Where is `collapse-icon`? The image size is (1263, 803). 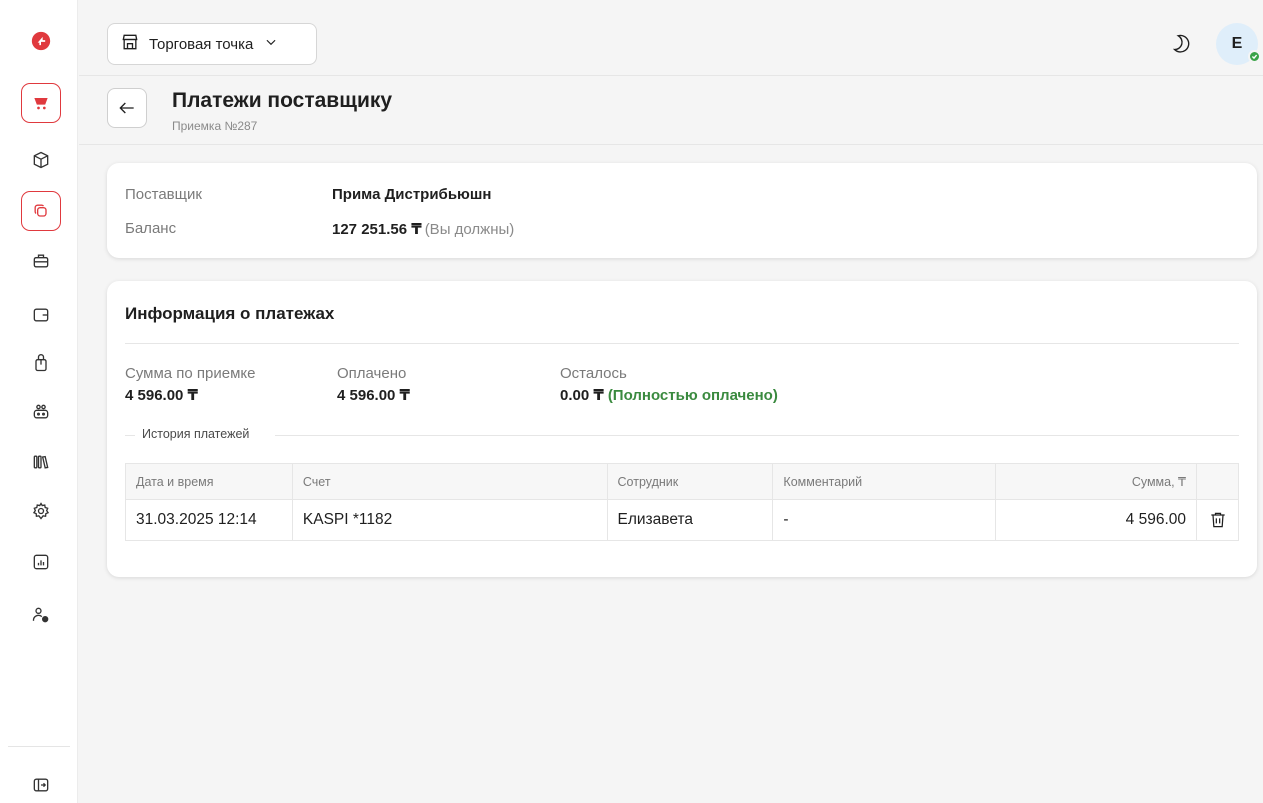
collapse-icon is located at coordinates (41, 784).